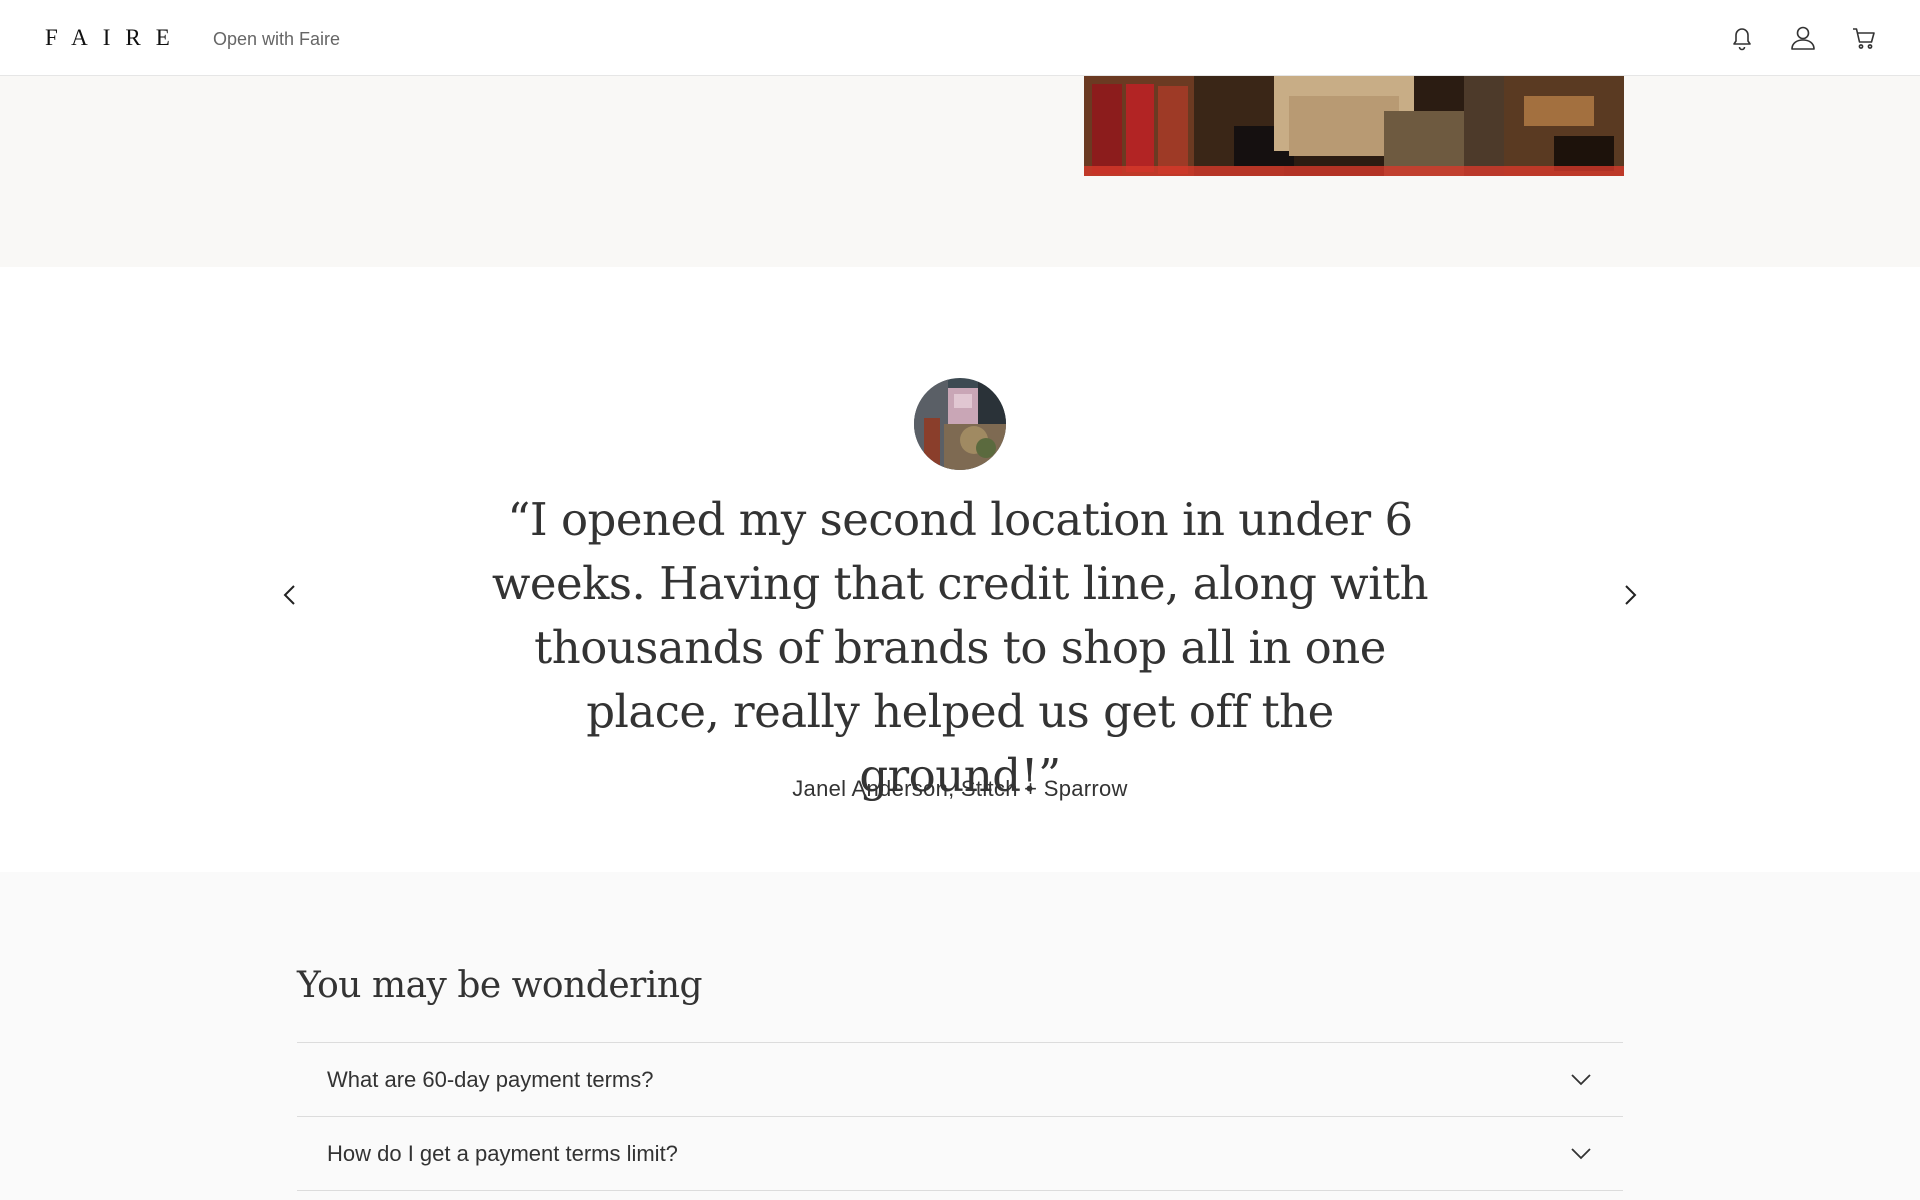  I want to click on bell-icon, so click(1742, 38).